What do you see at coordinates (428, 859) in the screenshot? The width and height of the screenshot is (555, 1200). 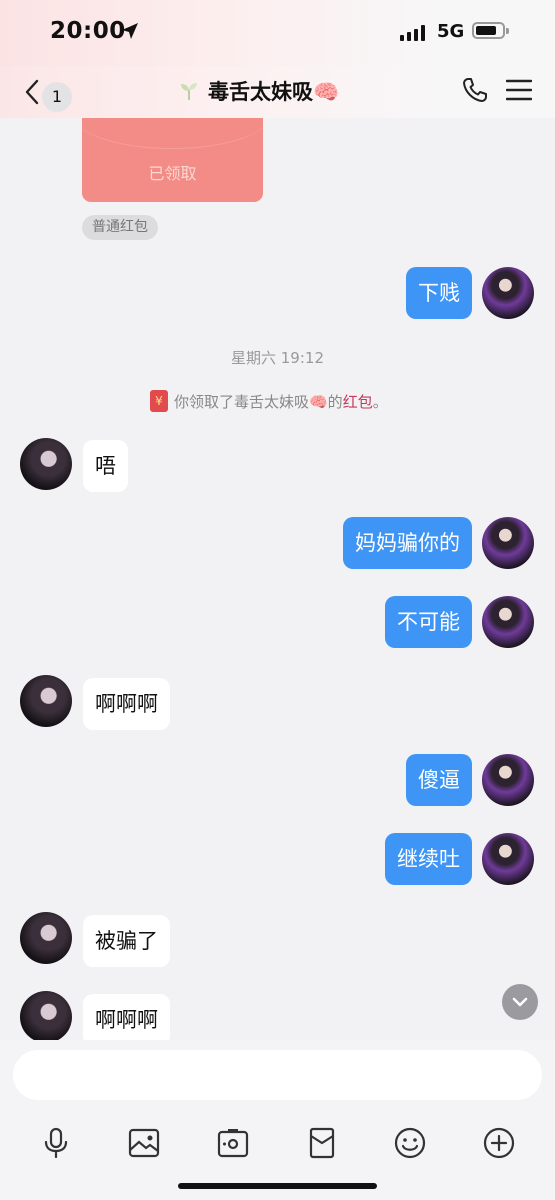 I see `message-bubble-outgoing: 继续吐` at bounding box center [428, 859].